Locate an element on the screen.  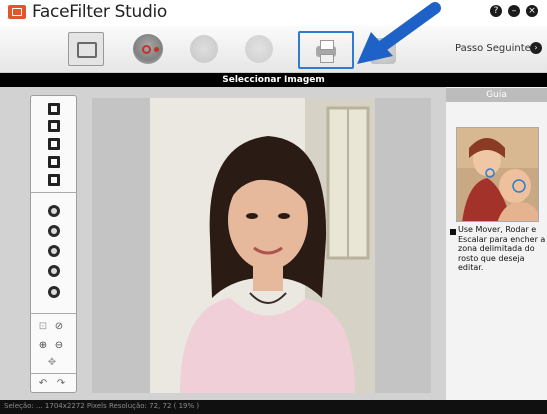
face-step-3-button is located at coordinates (259, 49).